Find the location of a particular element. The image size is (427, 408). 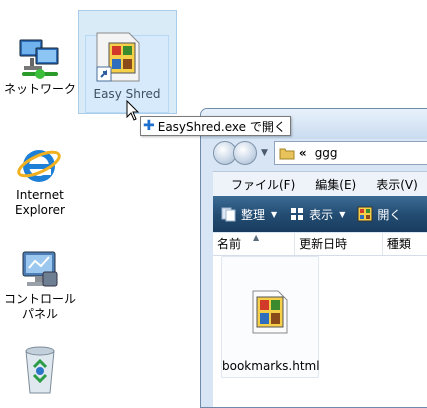

menu-view: 表示(V) is located at coordinates (397, 184).